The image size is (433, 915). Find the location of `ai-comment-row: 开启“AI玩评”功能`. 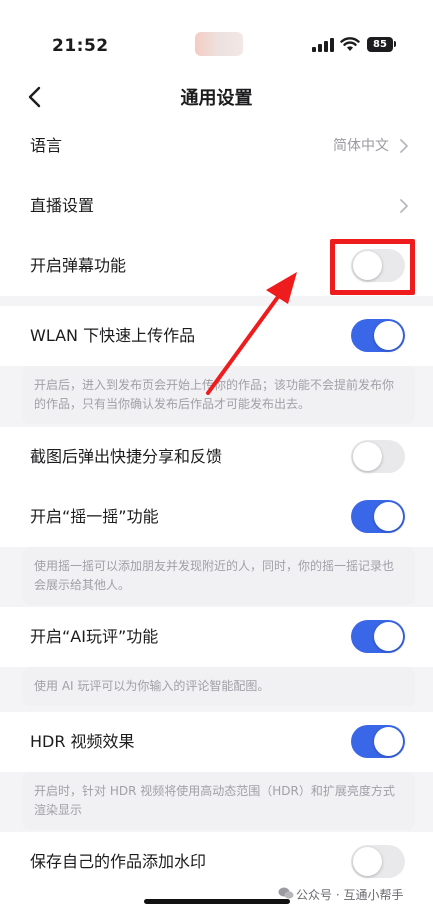

ai-comment-row: 开启“AI玩评”功能 is located at coordinates (216, 637).